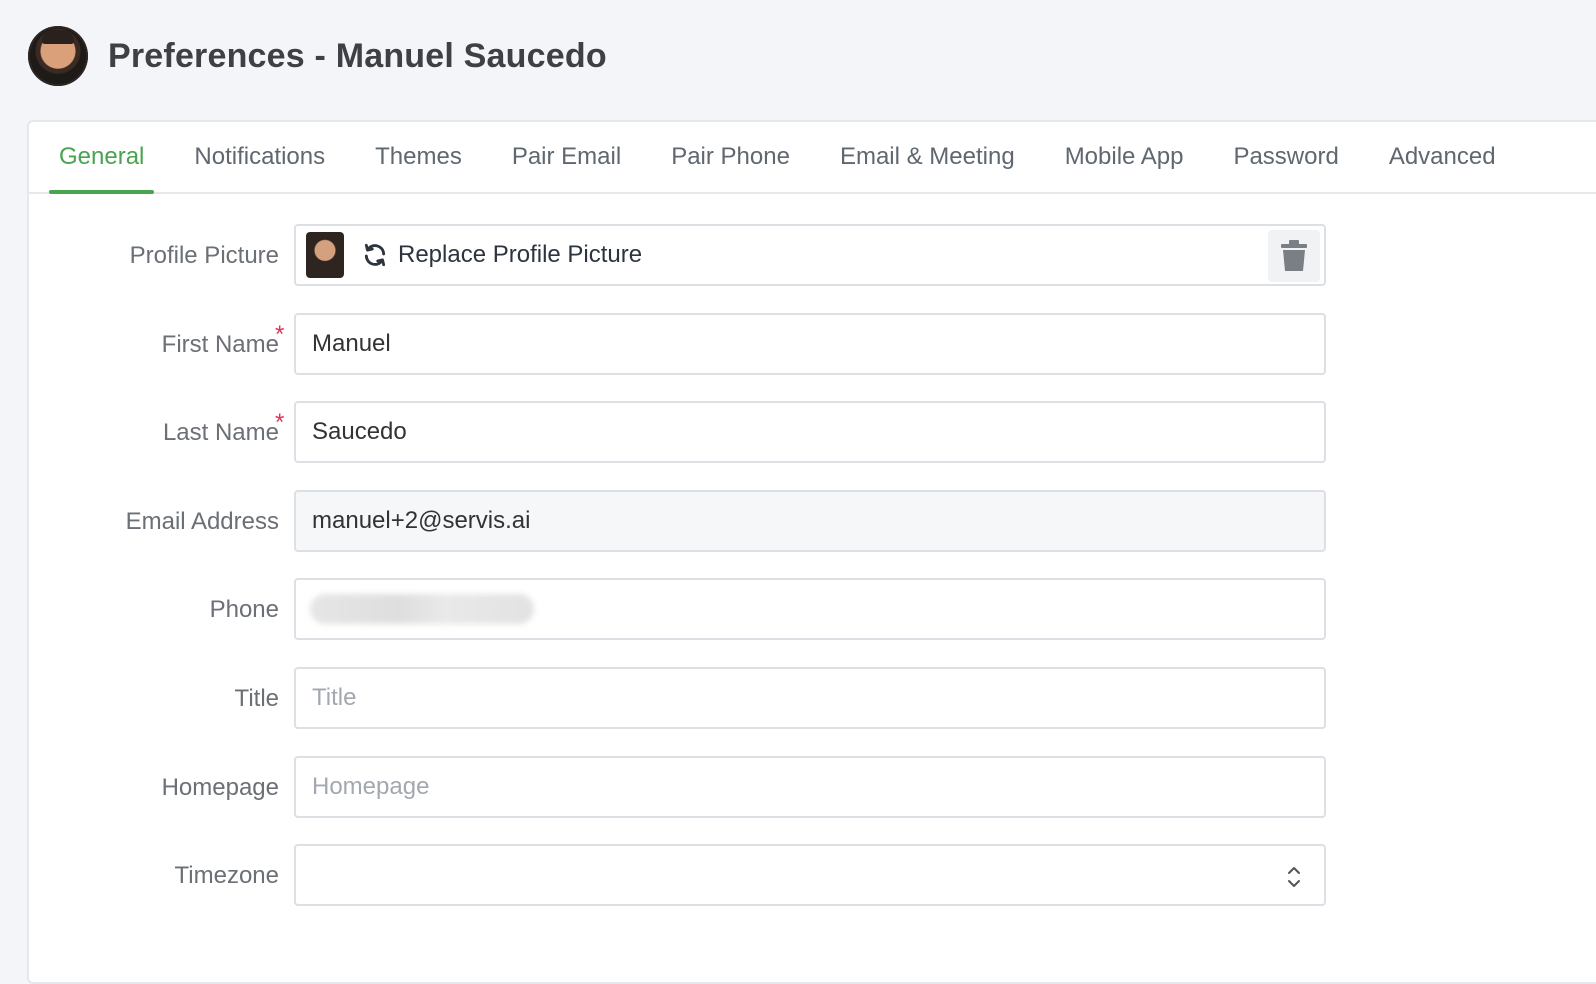  I want to click on profile-picture-label: Profile Picture, so click(204, 255).